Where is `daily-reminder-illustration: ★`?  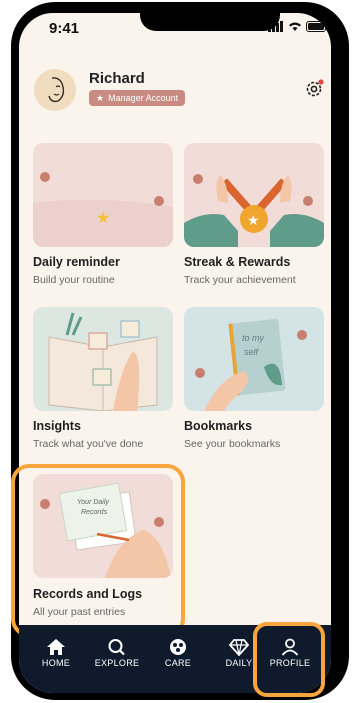
daily-reminder-illustration: ★ is located at coordinates (103, 195).